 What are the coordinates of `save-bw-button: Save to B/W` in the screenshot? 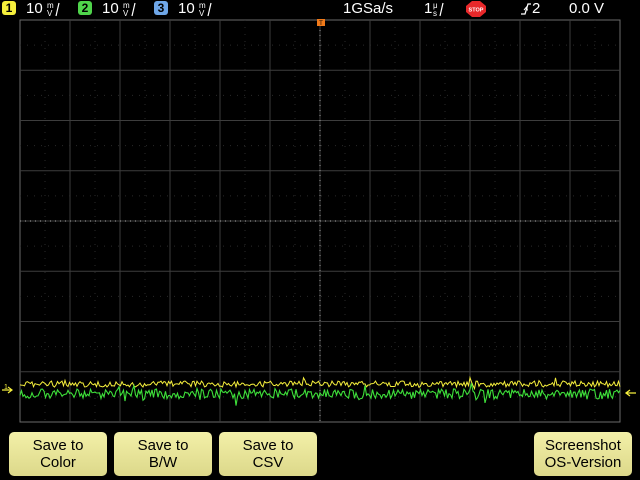 It's located at (163, 454).